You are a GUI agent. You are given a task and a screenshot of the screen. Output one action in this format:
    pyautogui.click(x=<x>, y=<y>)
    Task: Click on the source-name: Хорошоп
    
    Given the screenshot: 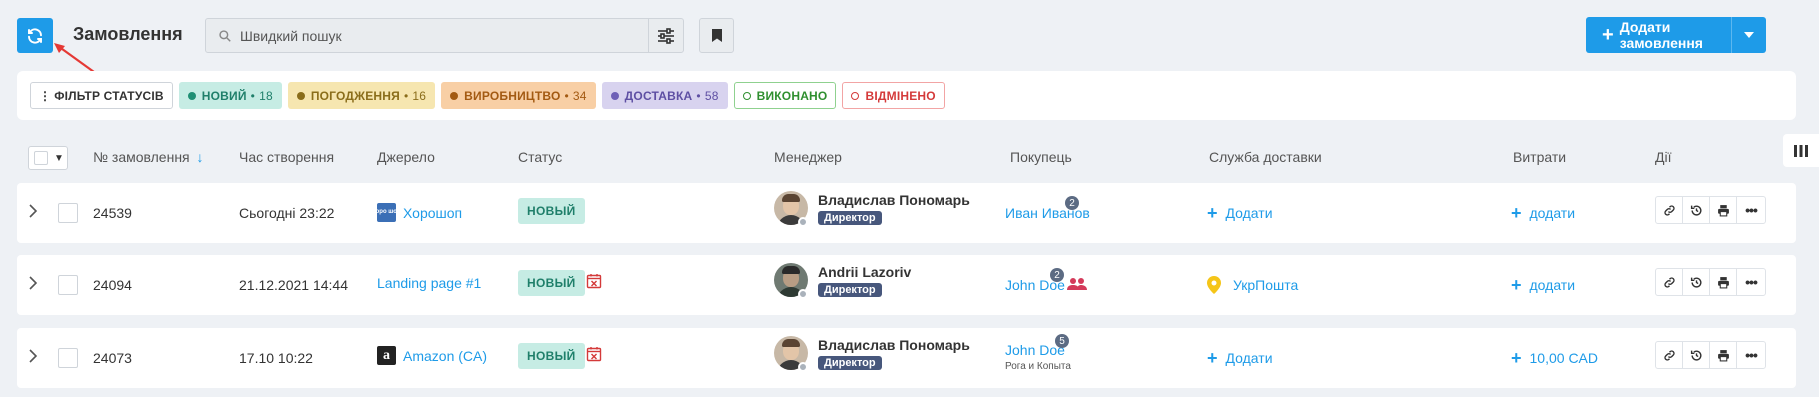 What is the action you would take?
    pyautogui.click(x=433, y=212)
    